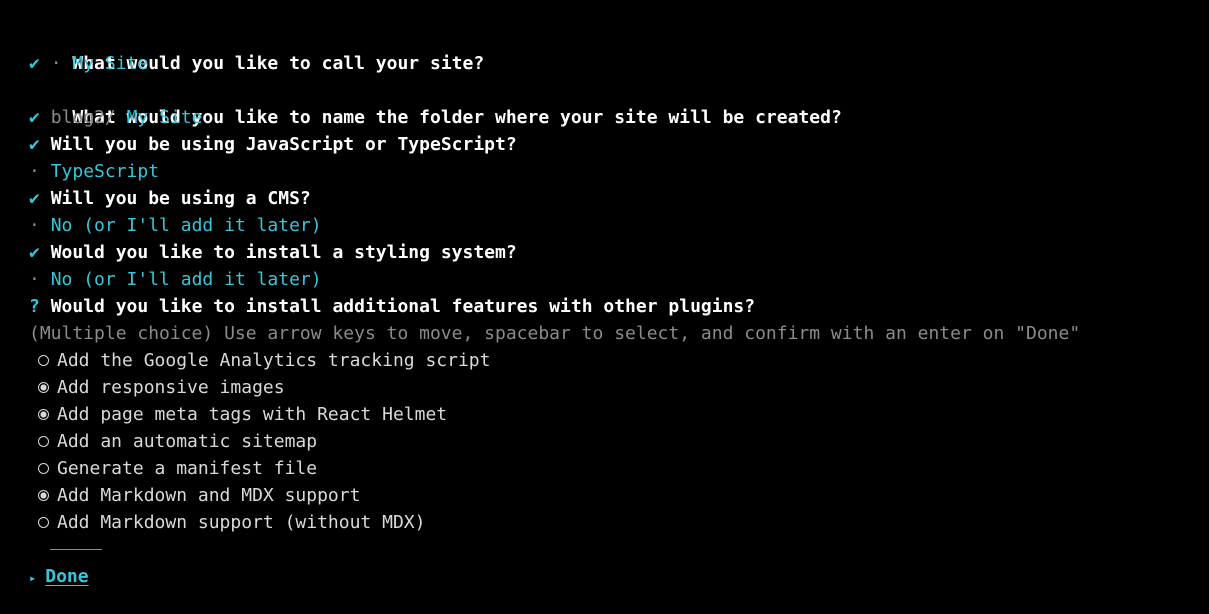 The width and height of the screenshot is (1209, 614). Describe the element at coordinates (614, 171) in the screenshot. I see `lang-answer-line: · TypeScript` at that location.